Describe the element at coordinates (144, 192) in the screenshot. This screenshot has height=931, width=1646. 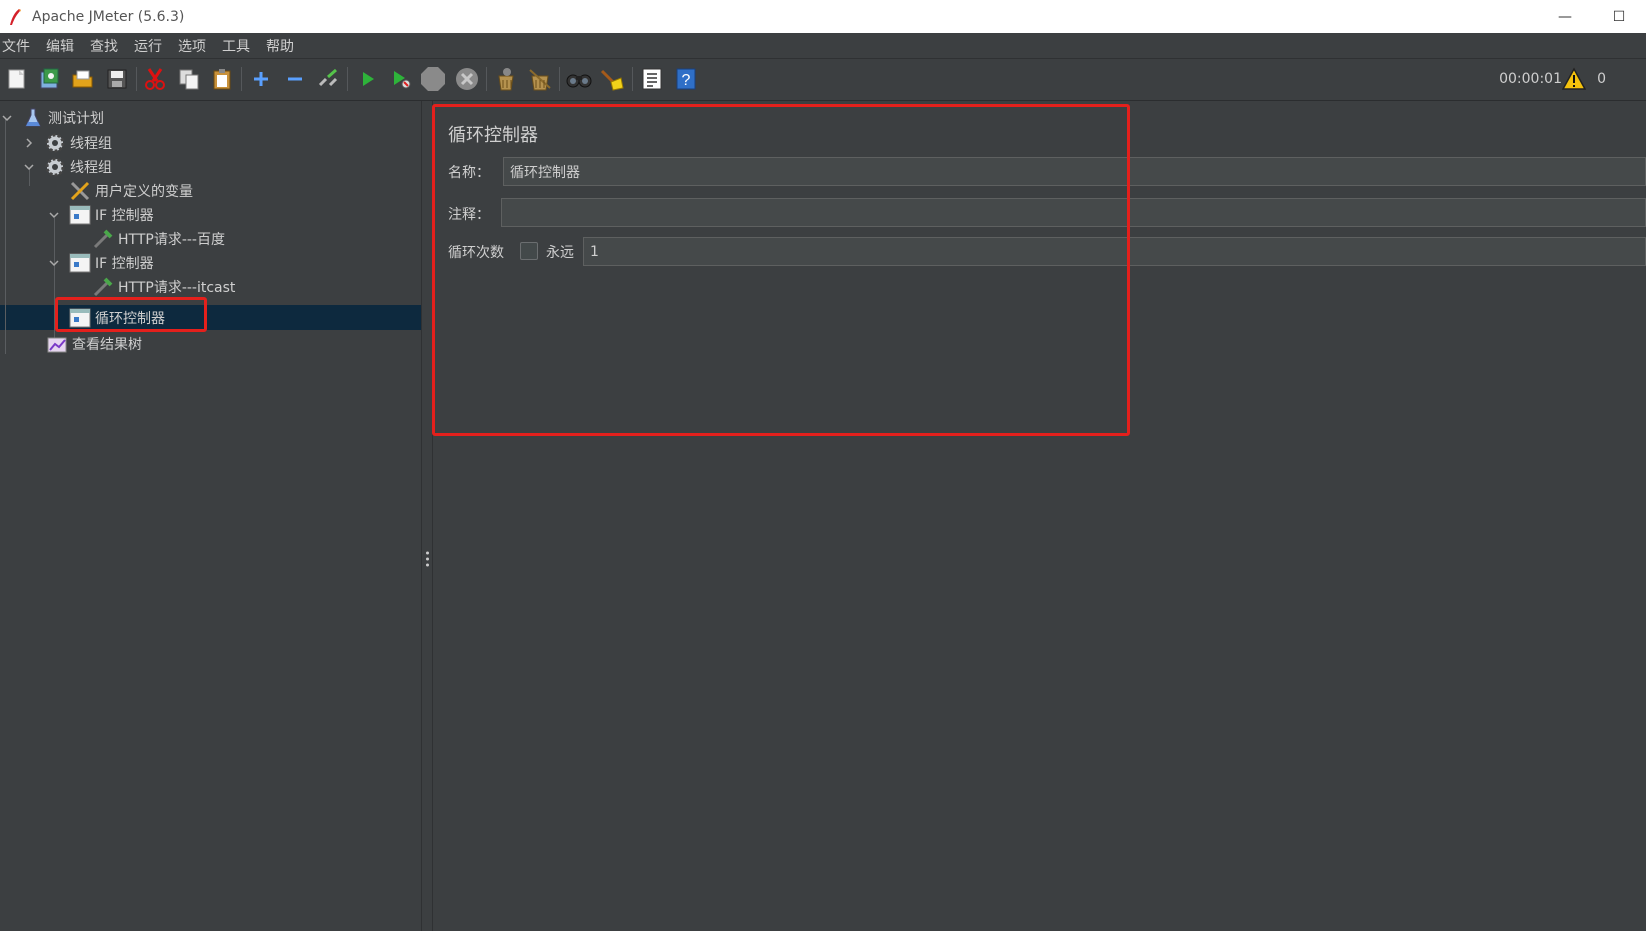
I see `tree-node-label: 用户定义的变量` at that location.